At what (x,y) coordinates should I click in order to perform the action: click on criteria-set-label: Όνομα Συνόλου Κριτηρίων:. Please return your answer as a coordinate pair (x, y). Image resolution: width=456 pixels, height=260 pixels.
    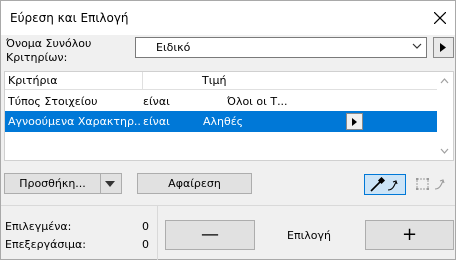
    Looking at the image, I should click on (49, 50).